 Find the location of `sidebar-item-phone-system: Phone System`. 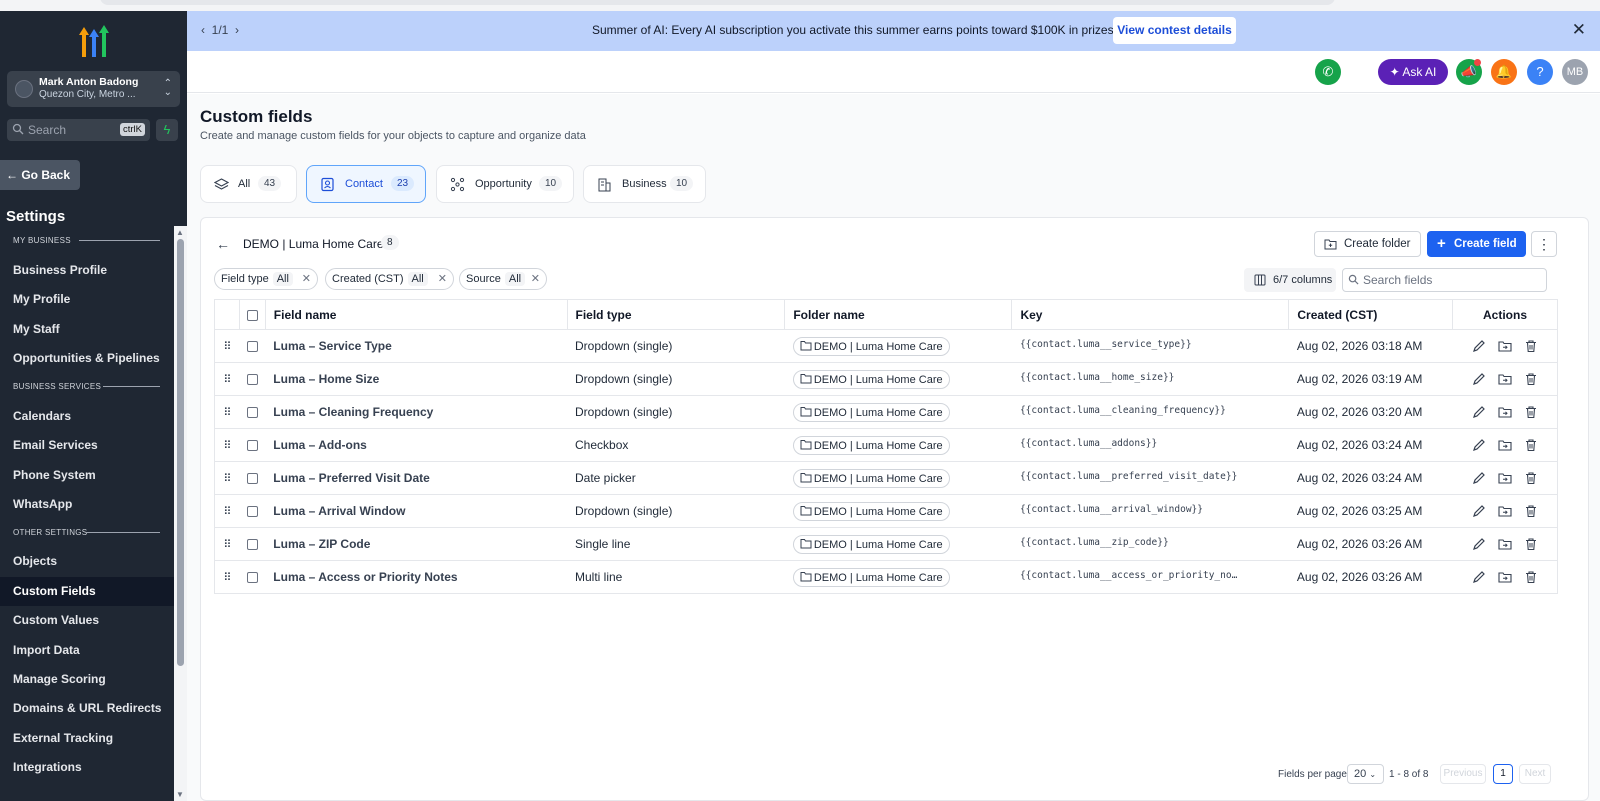

sidebar-item-phone-system: Phone System is located at coordinates (87, 475).